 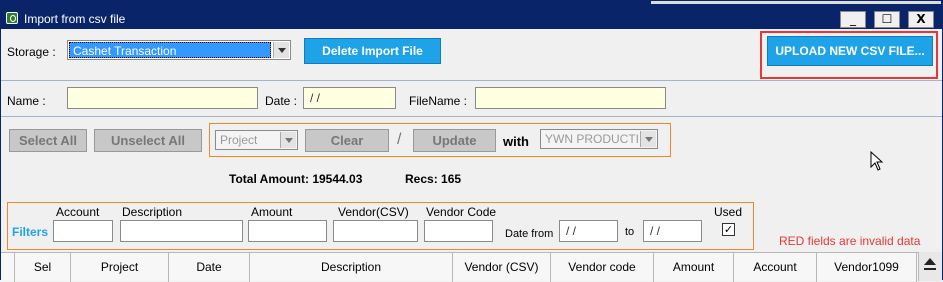 What do you see at coordinates (591, 139) in the screenshot?
I see `with-select-value: YWN PRODUCTIC` at bounding box center [591, 139].